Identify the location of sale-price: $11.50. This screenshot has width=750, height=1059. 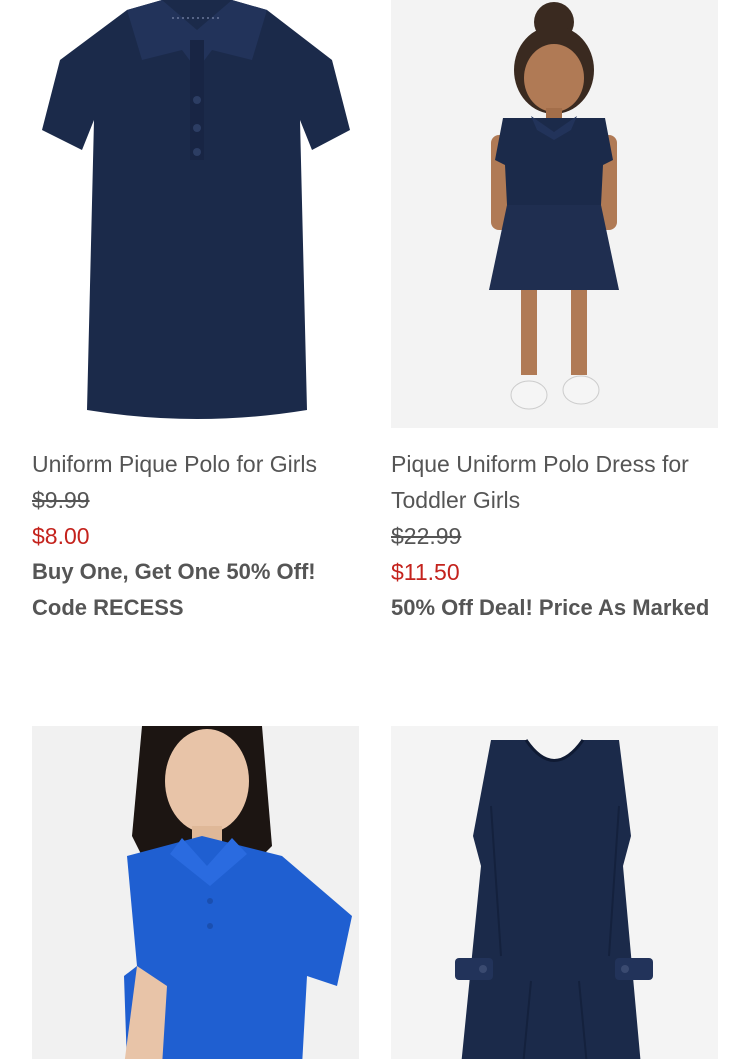
(425, 572).